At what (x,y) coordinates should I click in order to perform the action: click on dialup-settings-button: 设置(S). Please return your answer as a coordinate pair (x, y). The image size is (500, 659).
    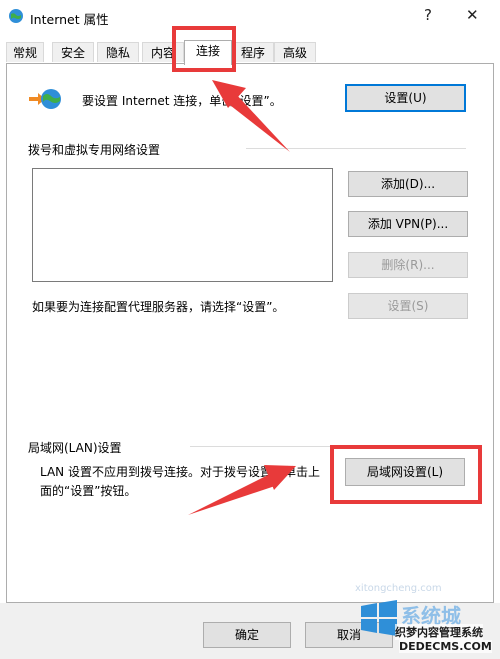
    Looking at the image, I should click on (408, 306).